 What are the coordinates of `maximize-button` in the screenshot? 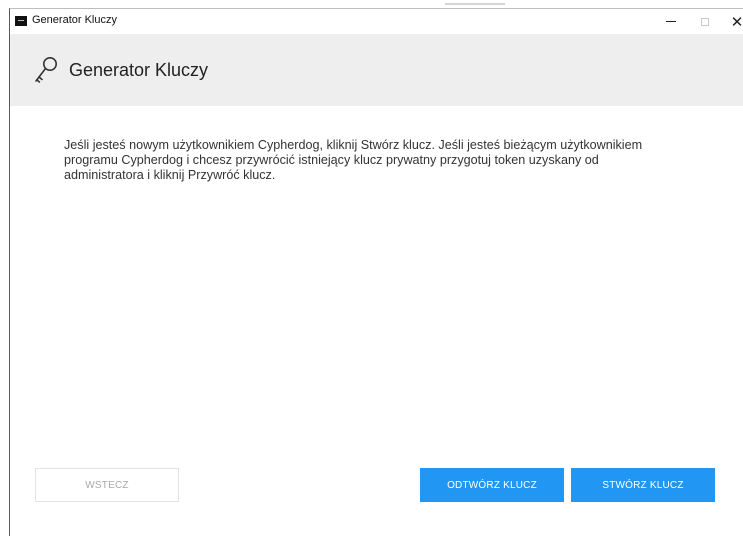 It's located at (705, 21).